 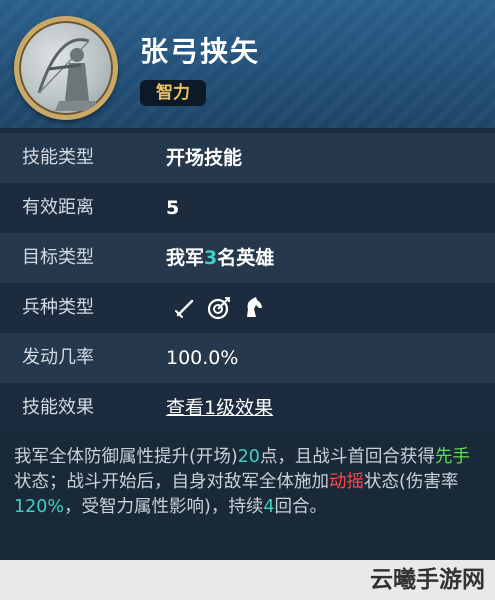 I want to click on desc-shaken-status: 动摇, so click(x=346, y=482).